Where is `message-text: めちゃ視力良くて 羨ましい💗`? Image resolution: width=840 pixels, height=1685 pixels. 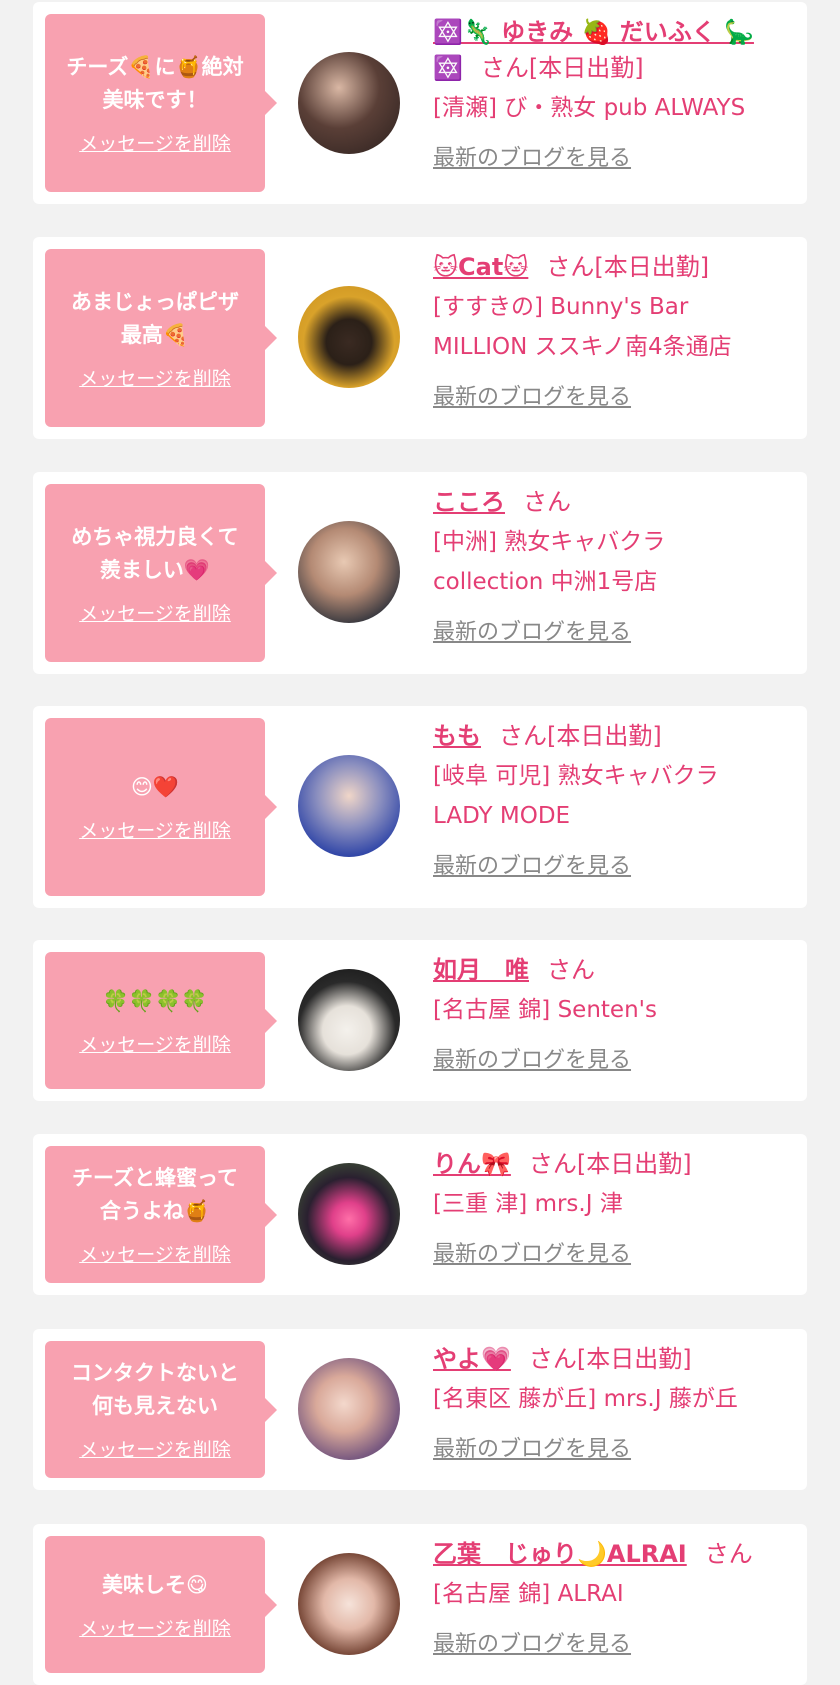 message-text: めちゃ視力良くて 羨ましい💗 is located at coordinates (155, 553).